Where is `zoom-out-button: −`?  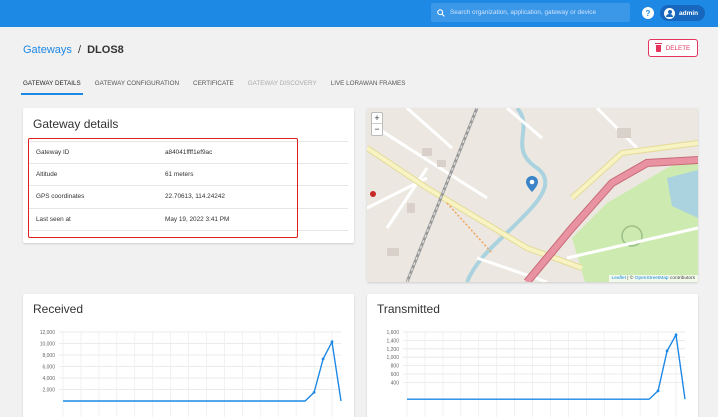
zoom-out-button: − is located at coordinates (377, 129).